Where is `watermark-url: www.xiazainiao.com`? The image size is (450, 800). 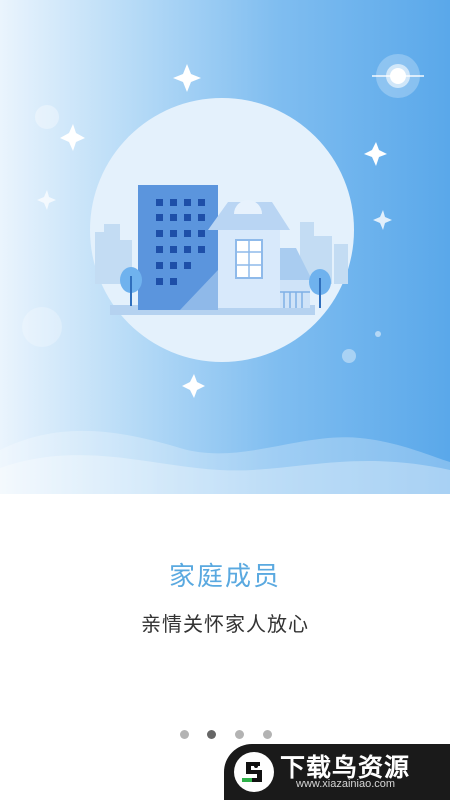
watermark-url: www.xiazainiao.com is located at coordinates (346, 784).